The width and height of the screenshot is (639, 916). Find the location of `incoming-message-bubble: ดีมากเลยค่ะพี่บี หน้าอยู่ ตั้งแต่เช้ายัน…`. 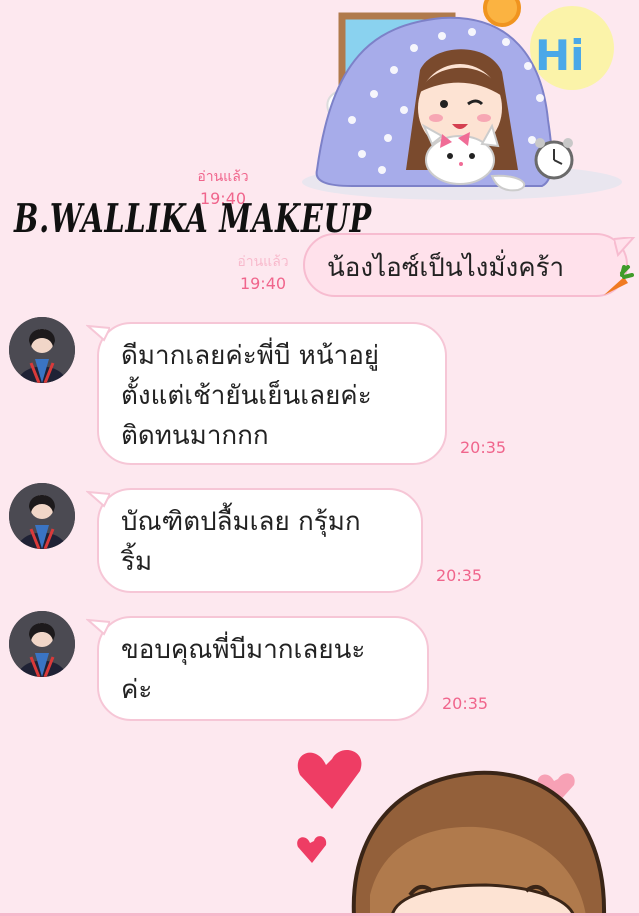

incoming-message-bubble: ดีมากเลยค่ะพี่บี หน้าอยู่ ตั้งแต่เช้ายัน… is located at coordinates (272, 393).